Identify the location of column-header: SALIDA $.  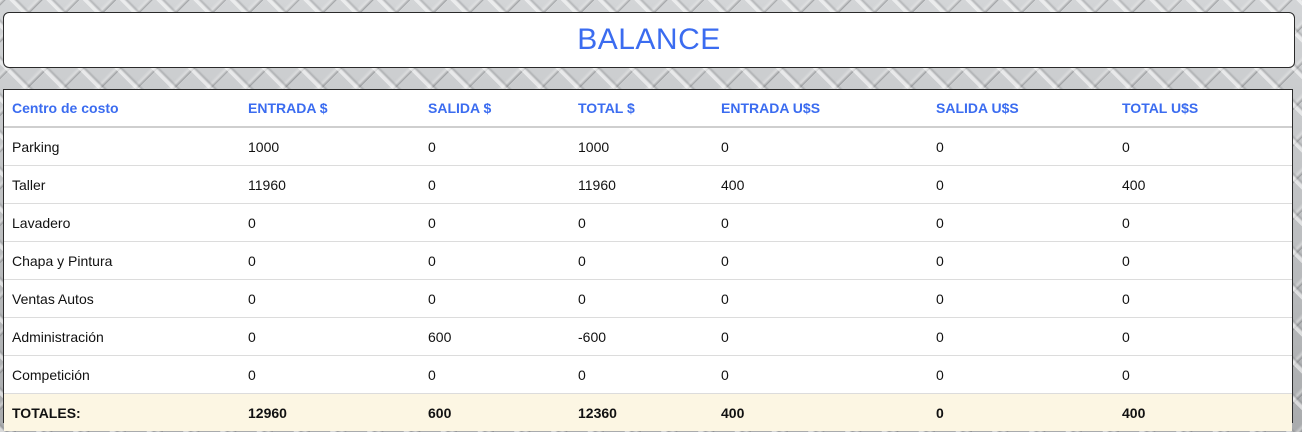
(495, 109).